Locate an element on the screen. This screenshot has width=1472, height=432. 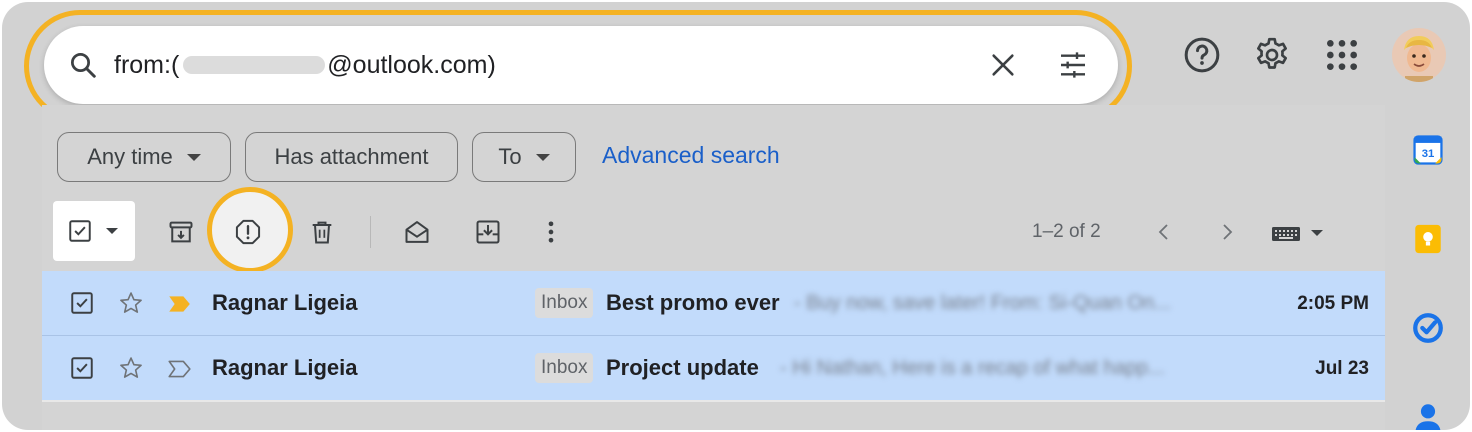
chevron-left-icon is located at coordinates (1164, 232).